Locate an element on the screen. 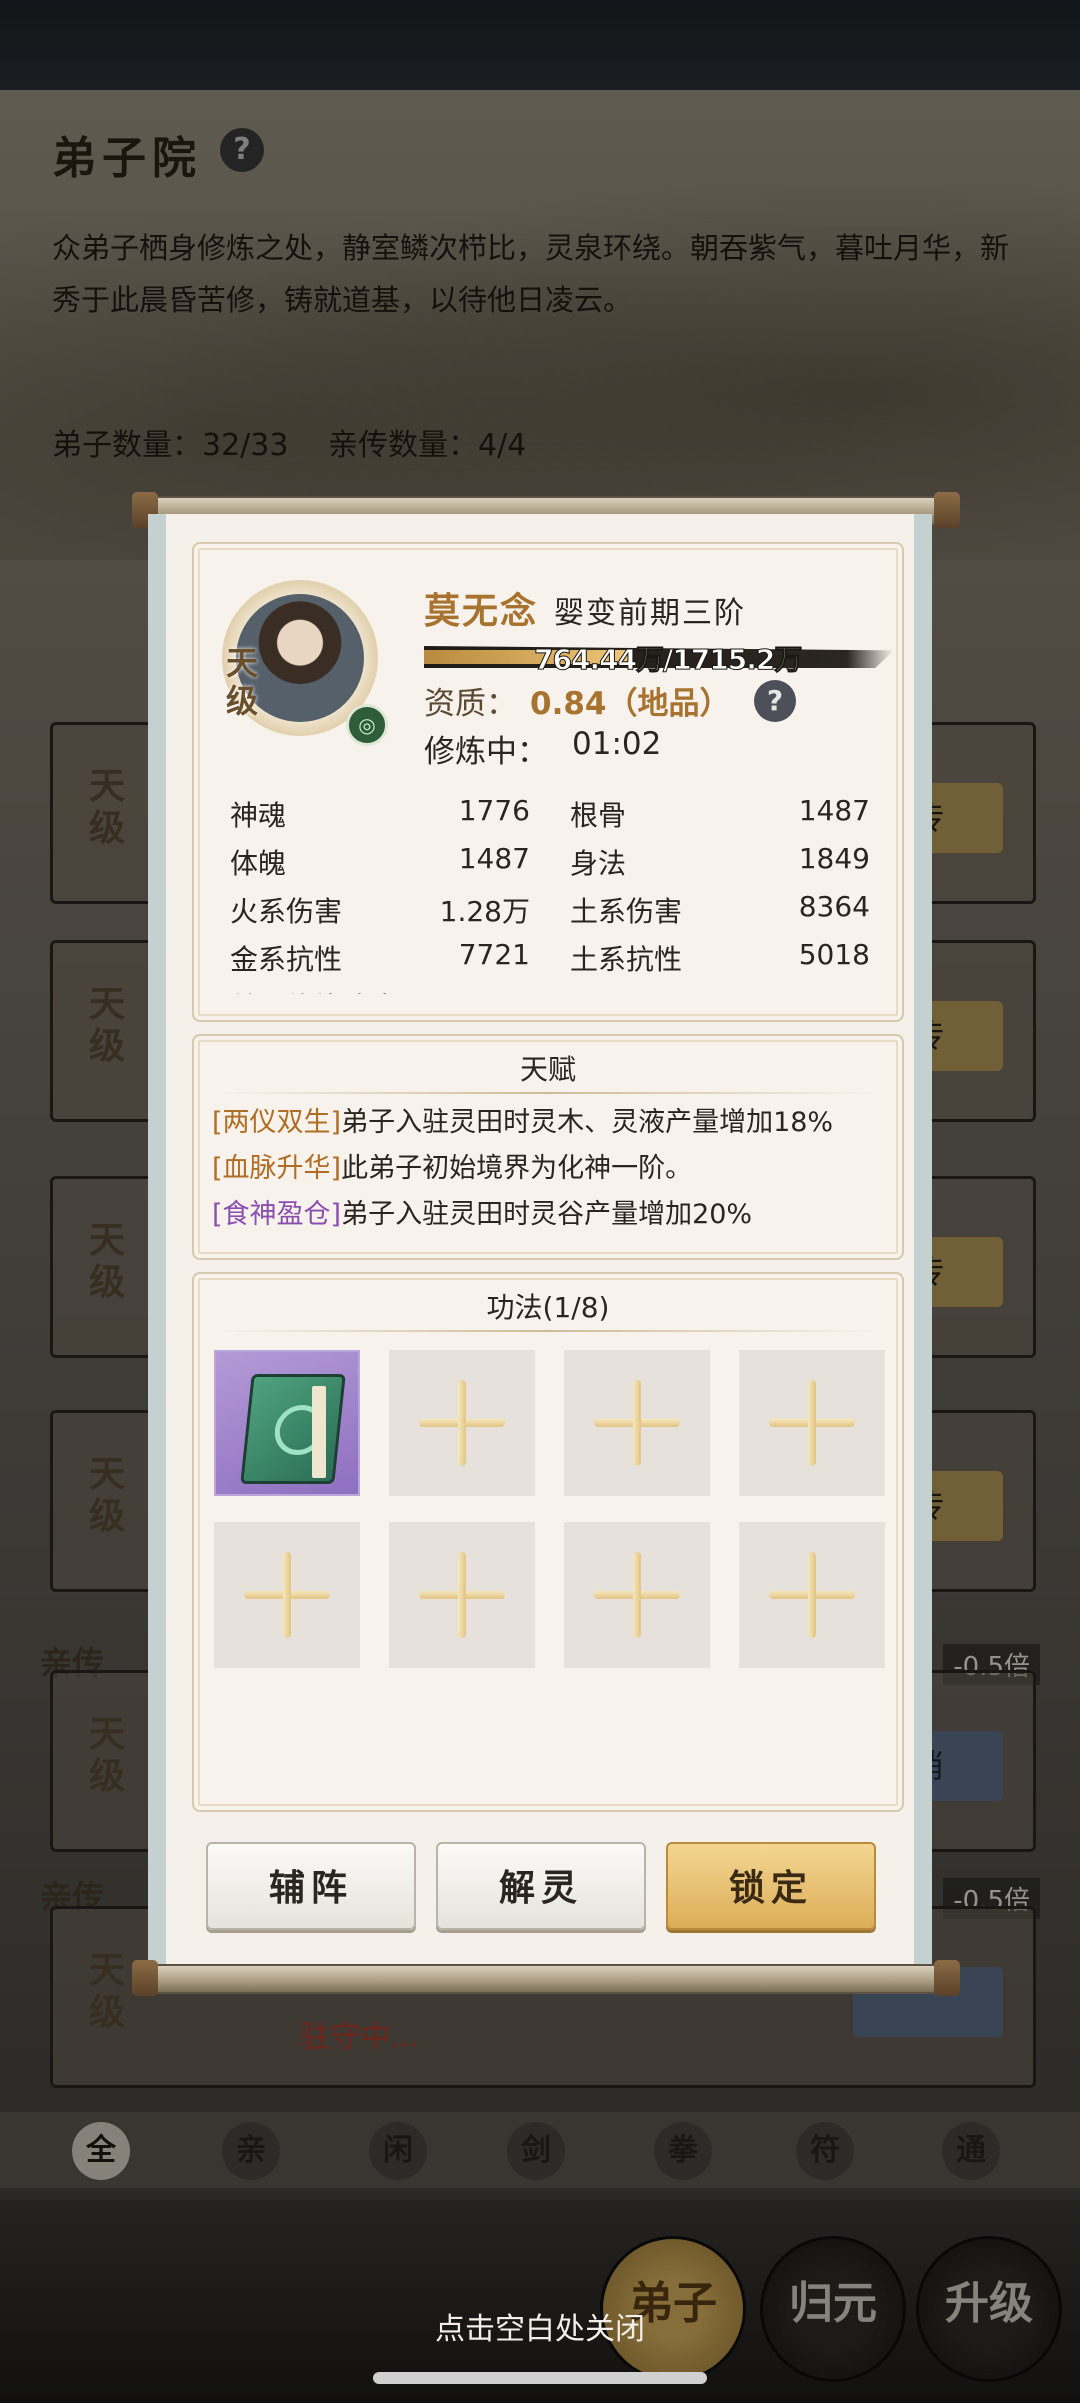 This screenshot has height=2403, width=1080. talent-name: [食神盈仓] is located at coordinates (277, 1214).